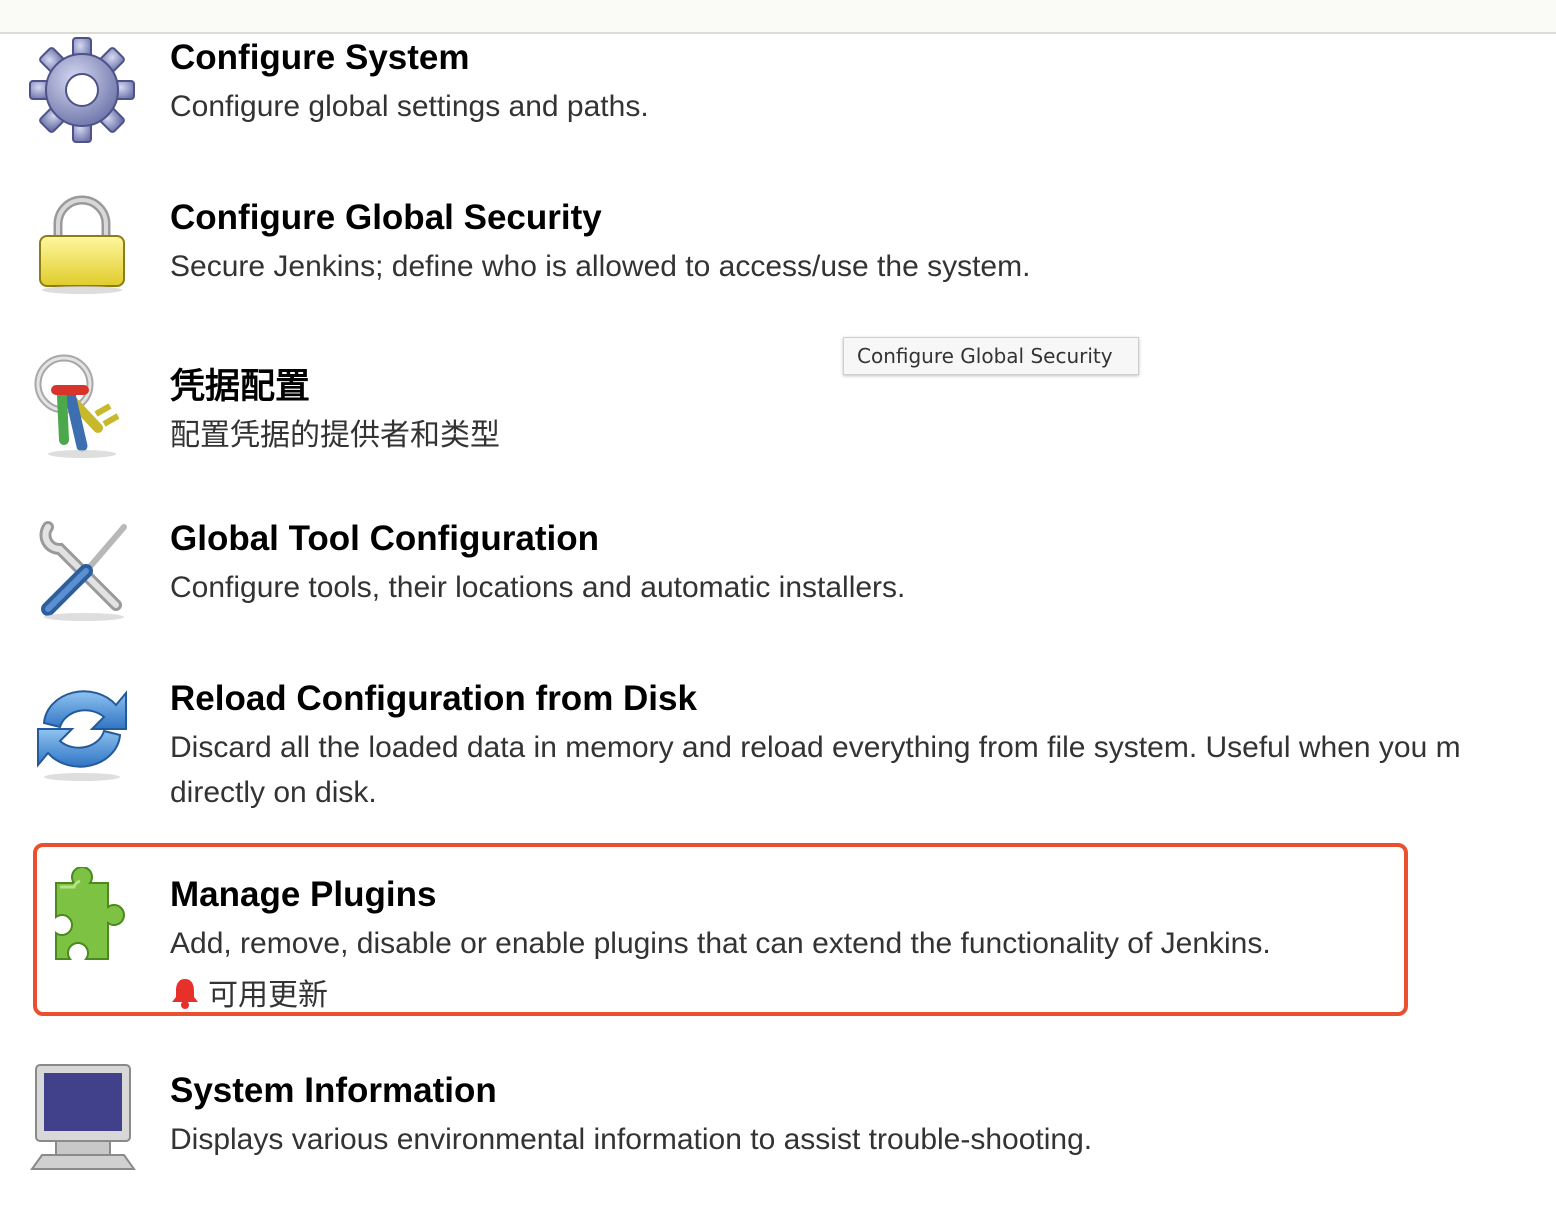 This screenshot has height=1214, width=1556. What do you see at coordinates (82, 406) in the screenshot?
I see `keys-icon` at bounding box center [82, 406].